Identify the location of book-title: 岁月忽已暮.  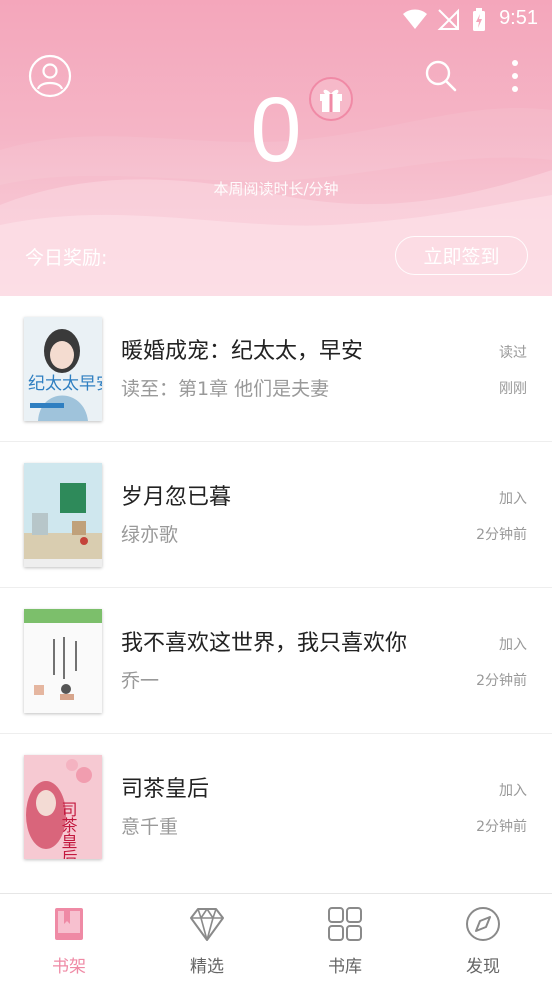
(176, 497).